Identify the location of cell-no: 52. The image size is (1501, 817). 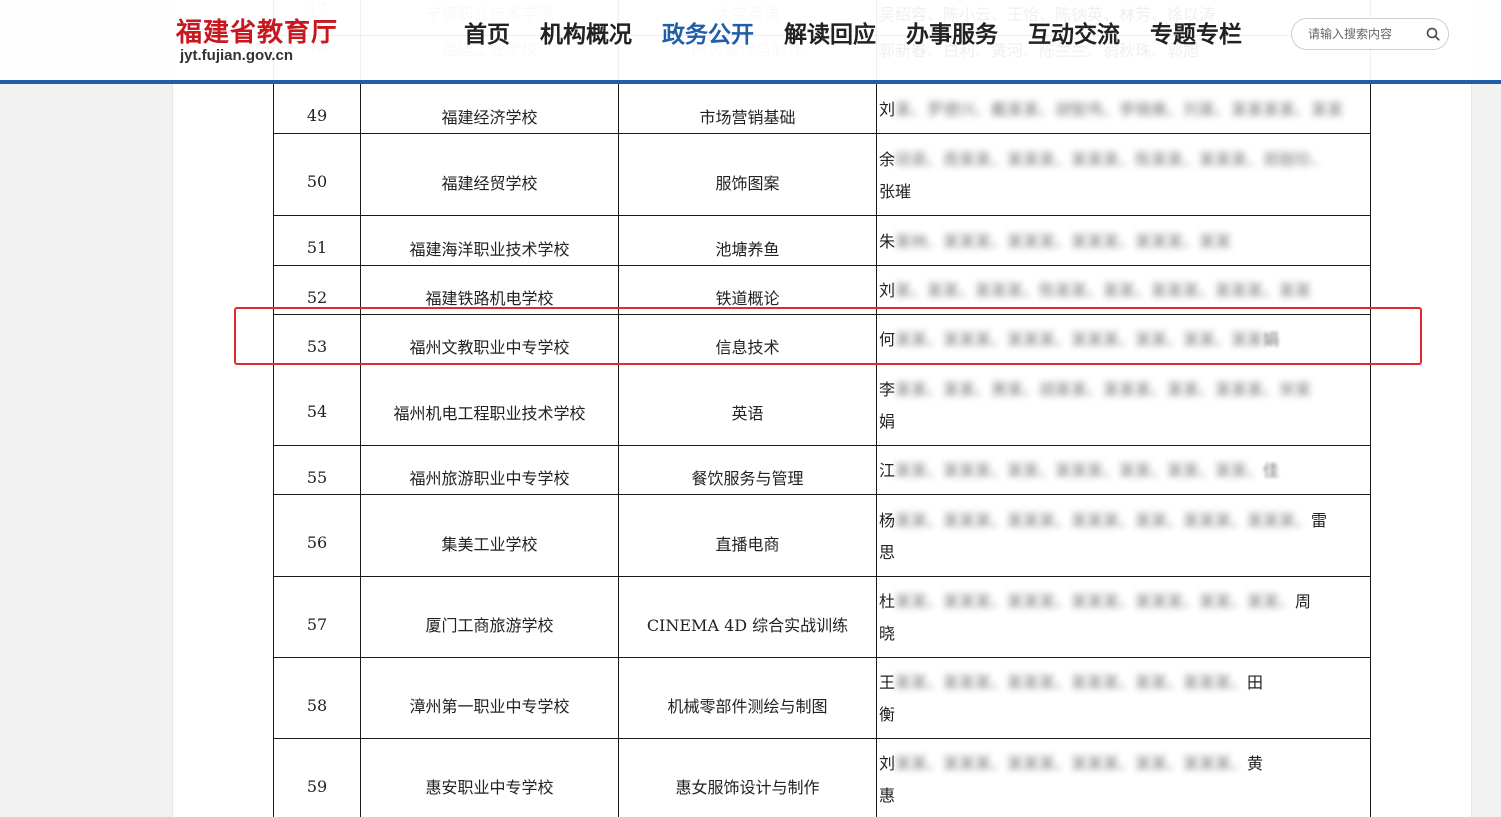
(317, 290).